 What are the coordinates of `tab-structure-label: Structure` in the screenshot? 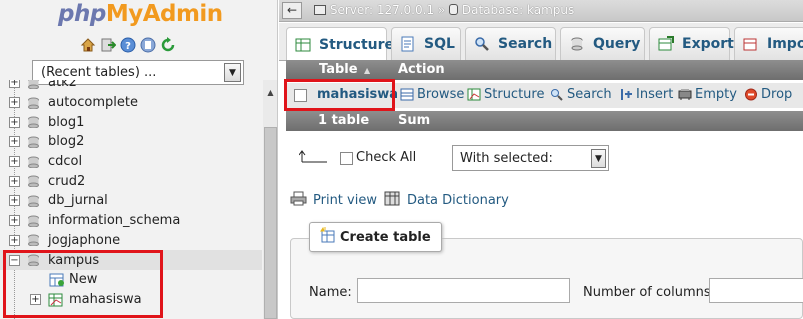 It's located at (357, 44).